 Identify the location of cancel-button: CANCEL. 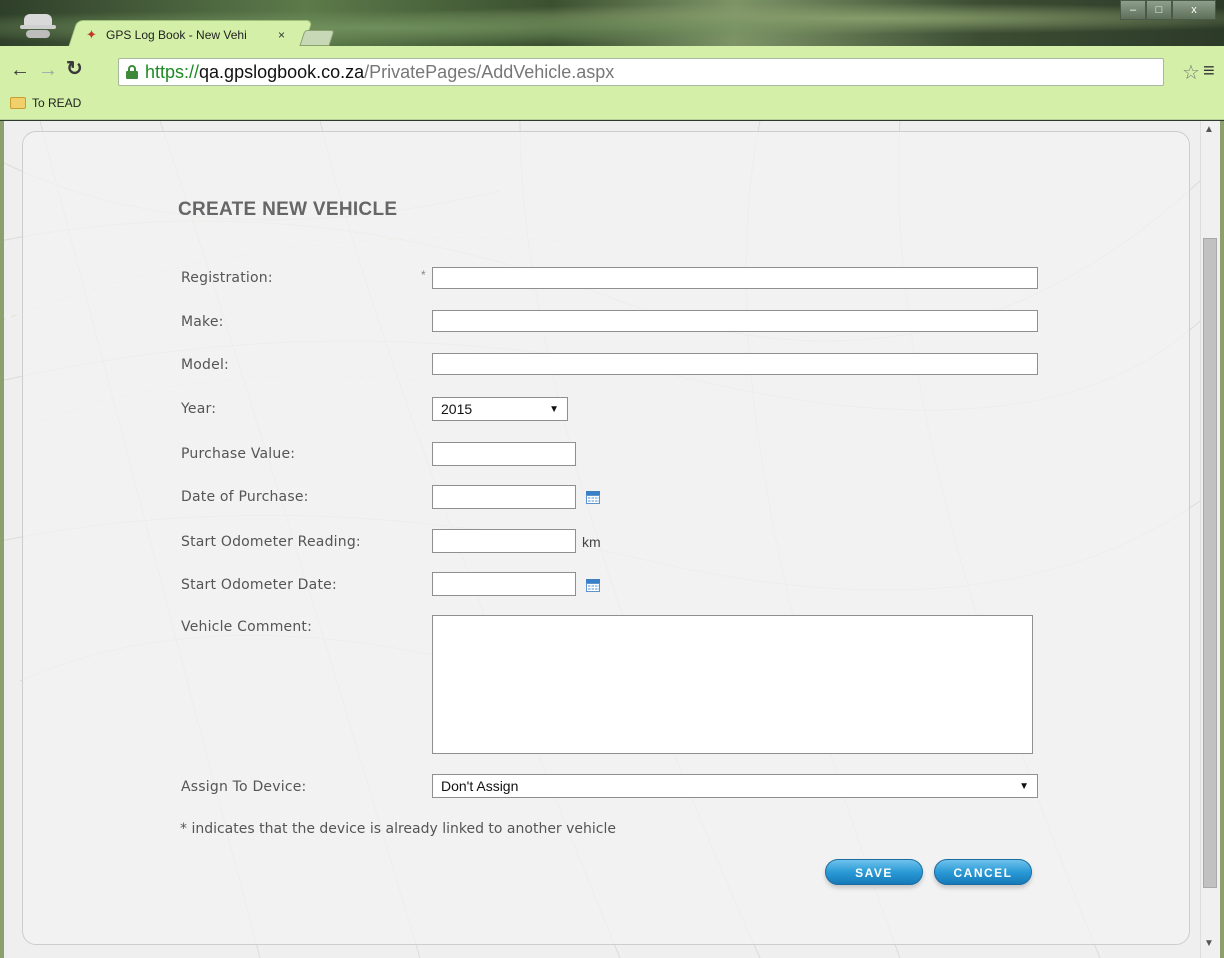
(983, 872).